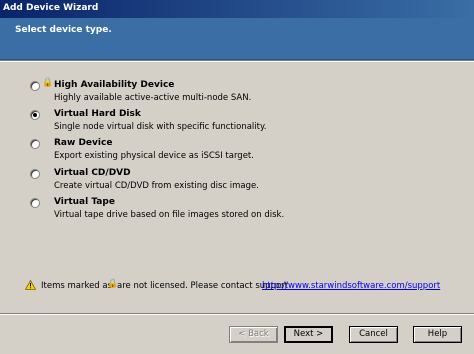 The height and width of the screenshot is (354, 474). What do you see at coordinates (437, 334) in the screenshot?
I see `help-button: Help` at bounding box center [437, 334].